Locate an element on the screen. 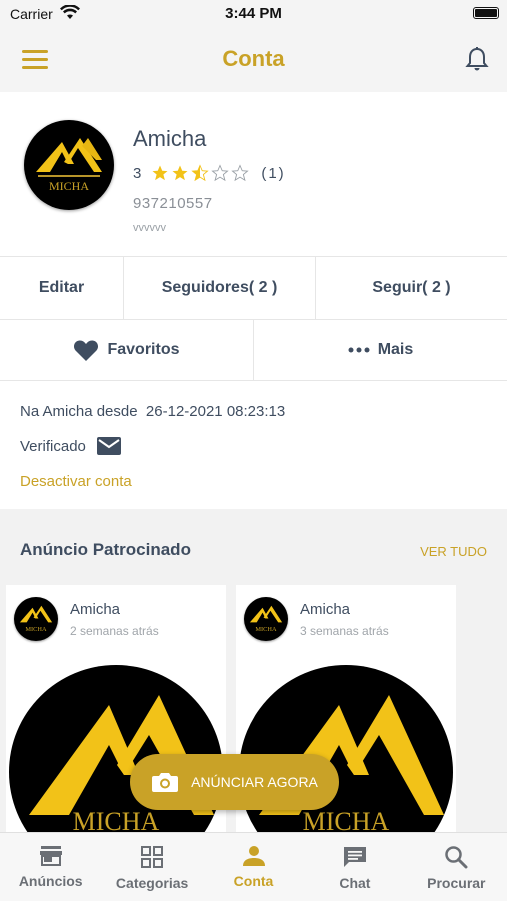 The image size is (507, 901). edit-button: Editar is located at coordinates (62, 288).